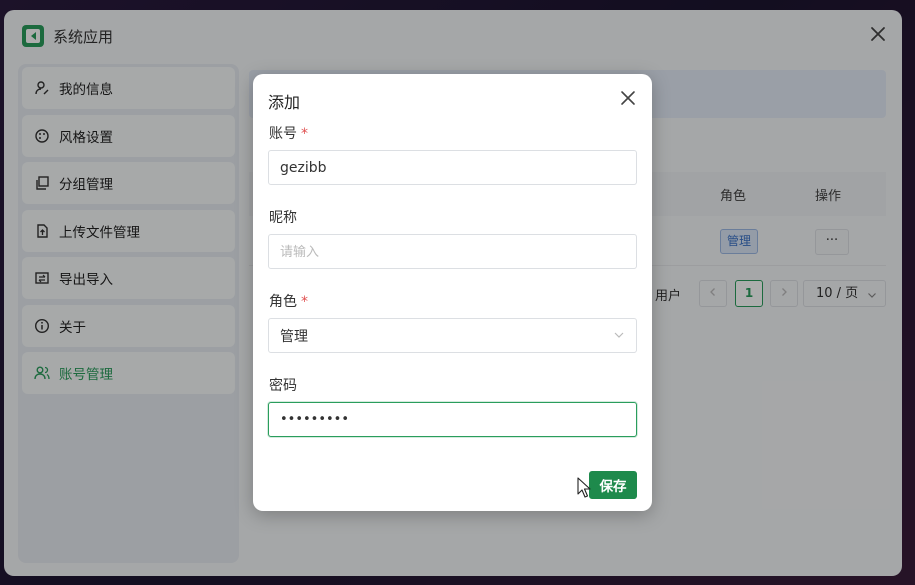 This screenshot has height=585, width=915. What do you see at coordinates (283, 218) in the screenshot?
I see `nickname-label: 昵称` at bounding box center [283, 218].